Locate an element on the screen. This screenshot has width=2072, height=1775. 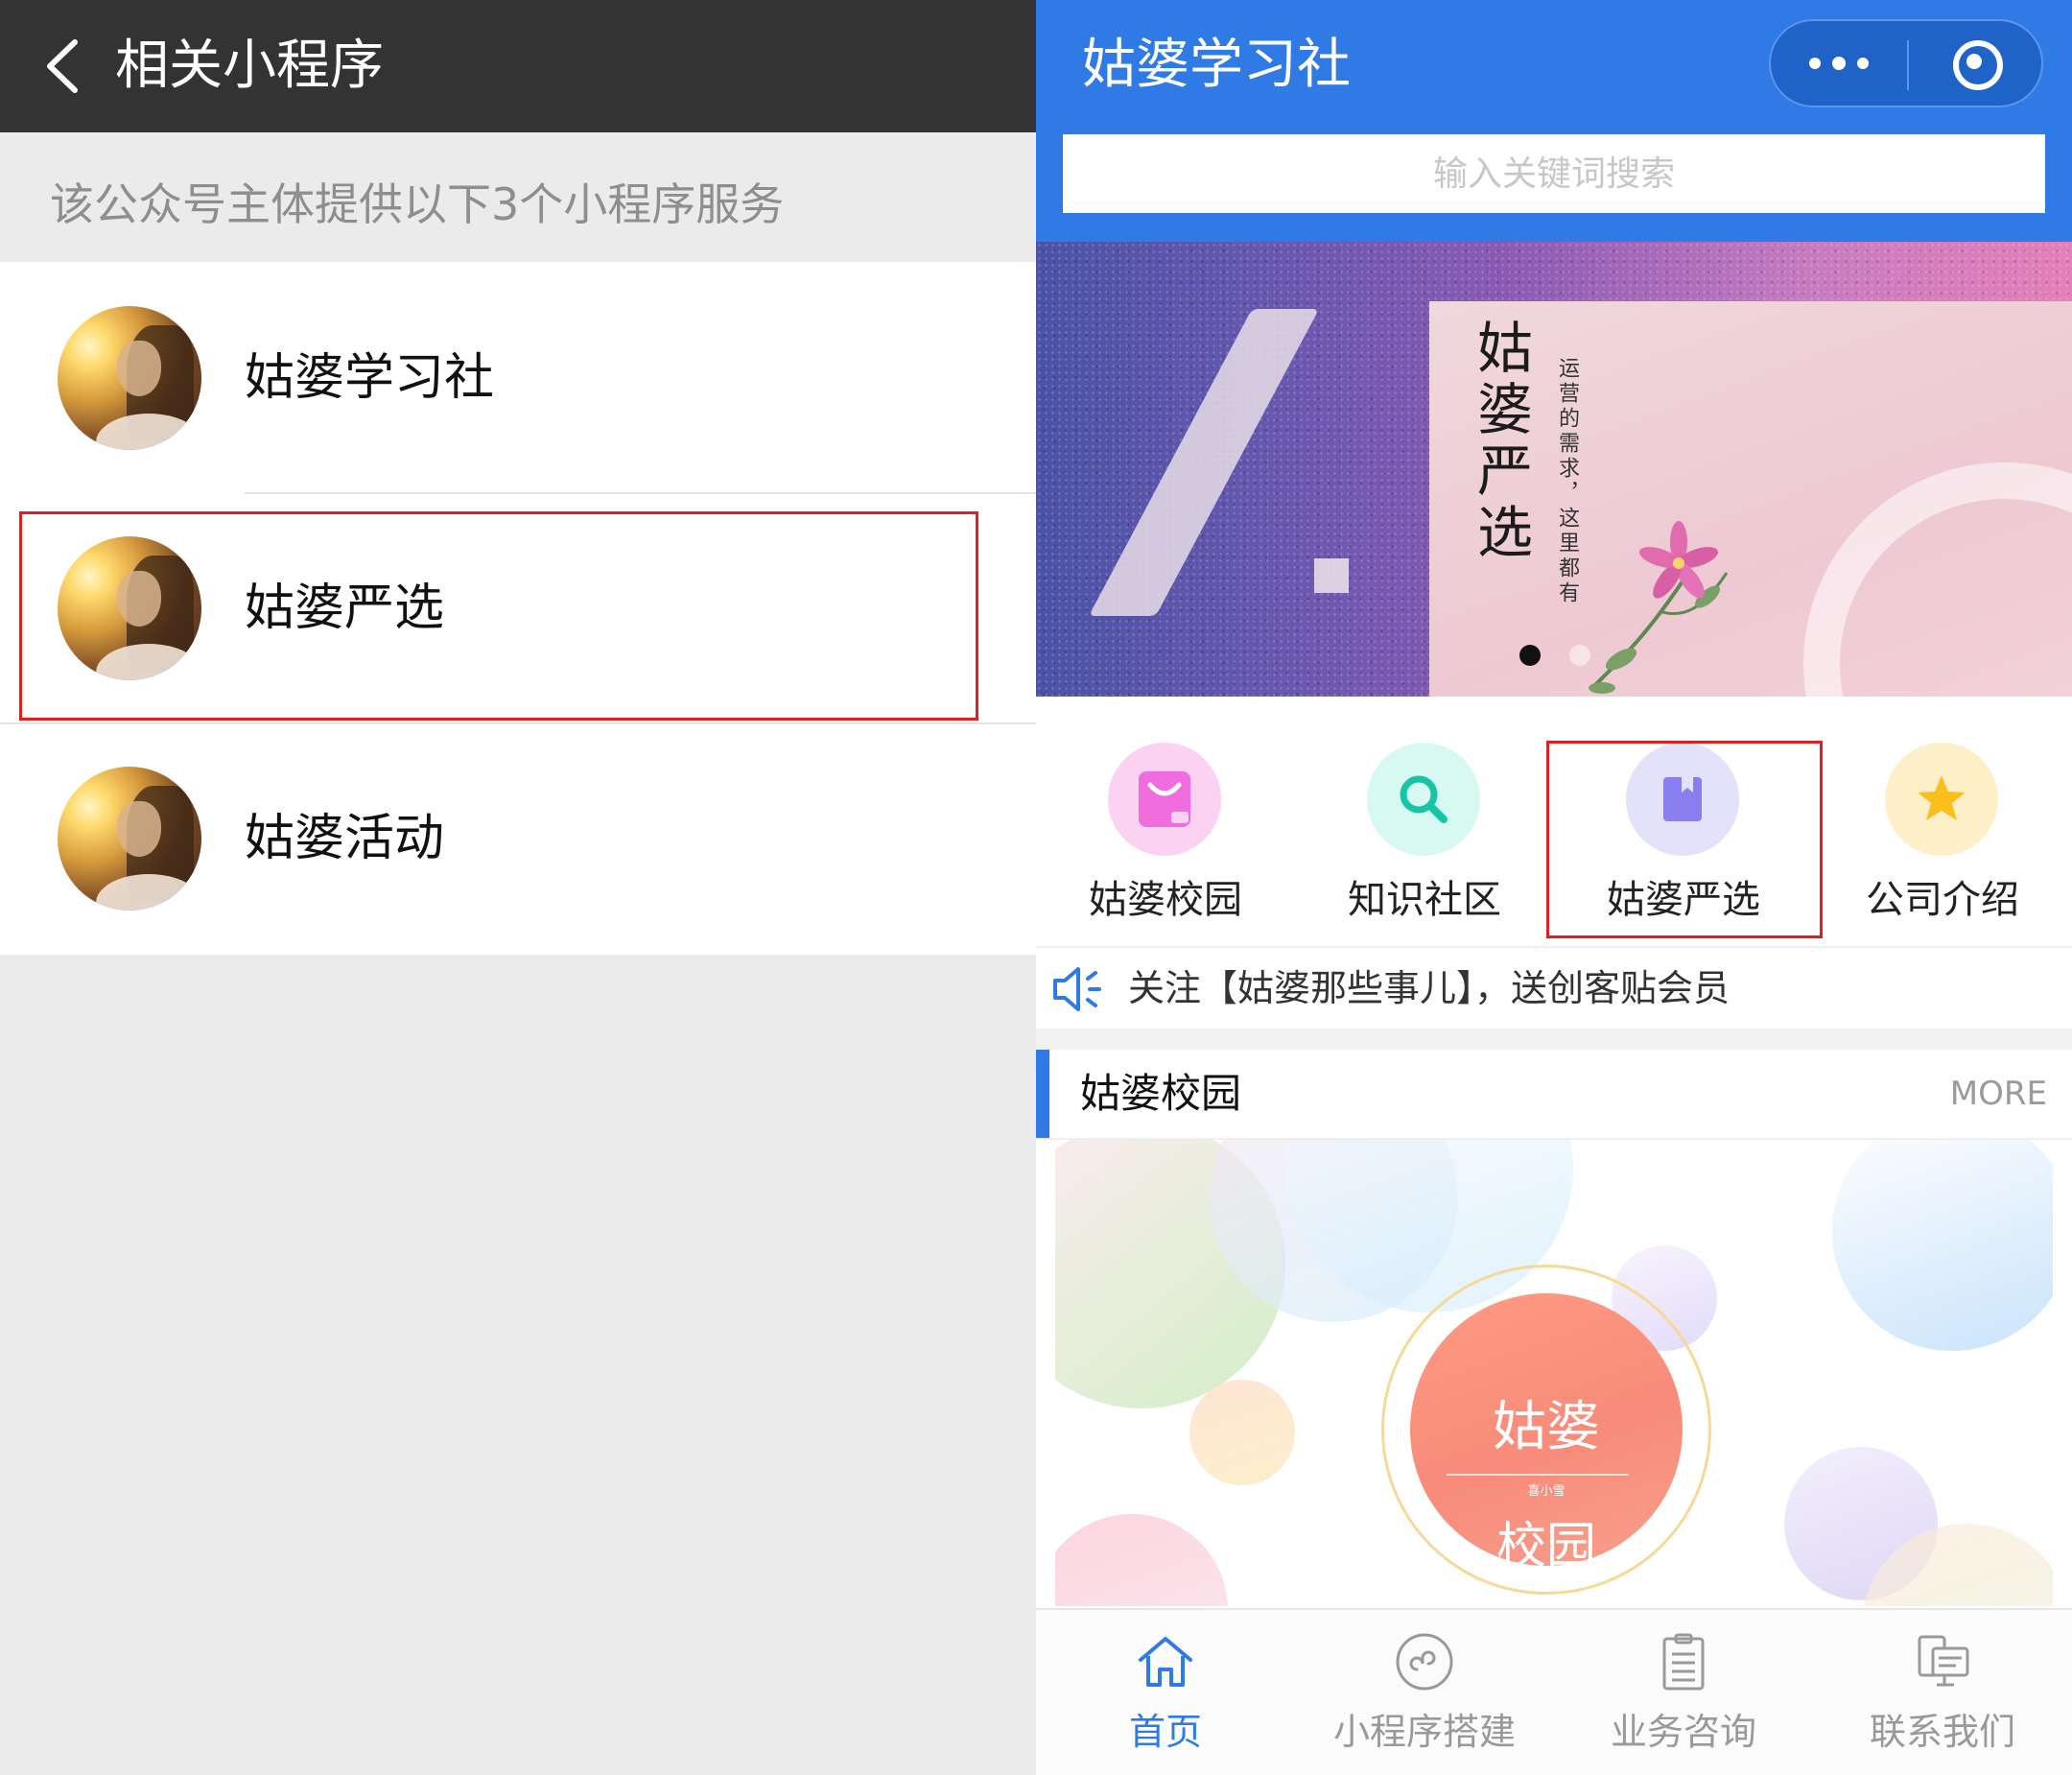
notice-text: 关注【姑婆那些事儿】，送创客贴会员 is located at coordinates (1429, 988).